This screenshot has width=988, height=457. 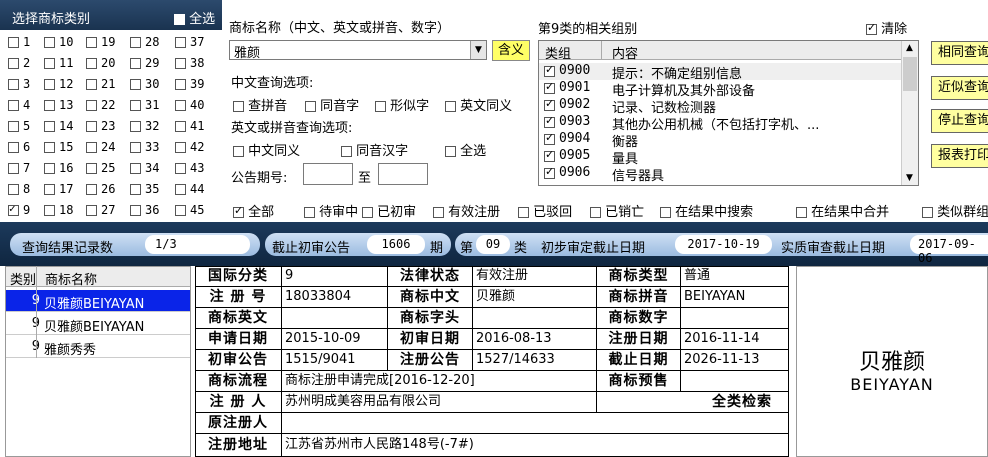 I want to click on category-14: 14, so click(x=58, y=126).